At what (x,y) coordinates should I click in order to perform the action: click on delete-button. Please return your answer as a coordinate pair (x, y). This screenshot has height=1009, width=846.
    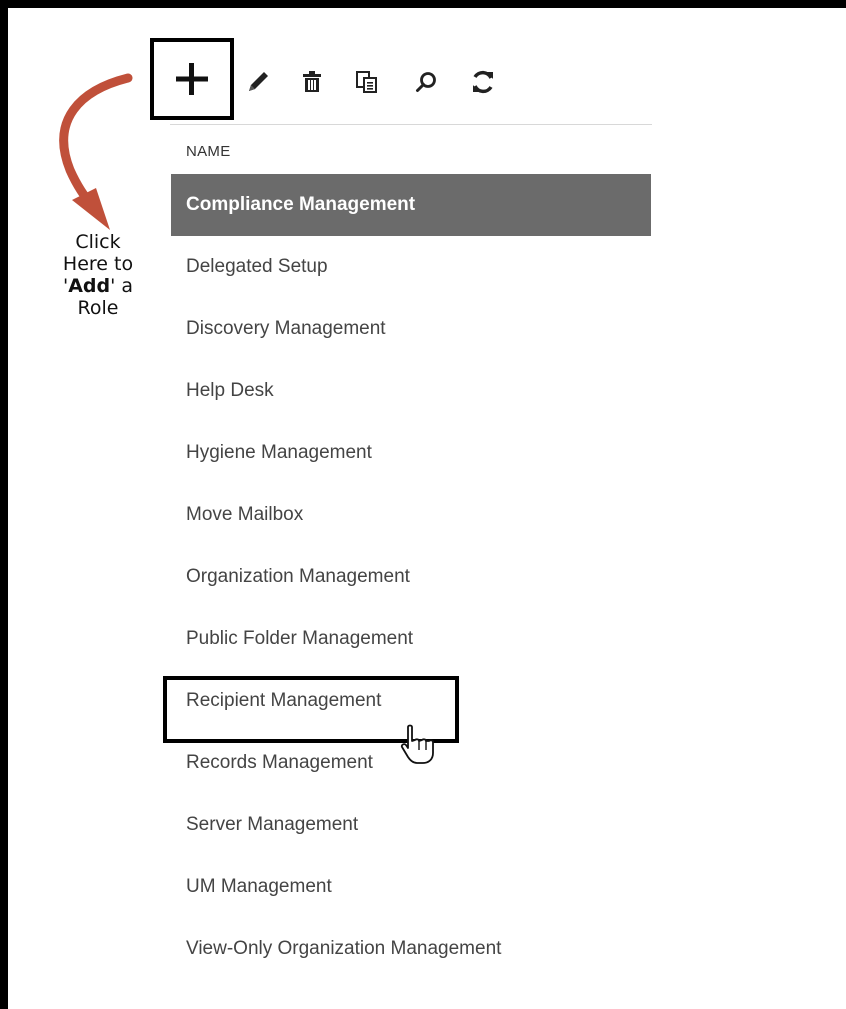
    Looking at the image, I should click on (312, 82).